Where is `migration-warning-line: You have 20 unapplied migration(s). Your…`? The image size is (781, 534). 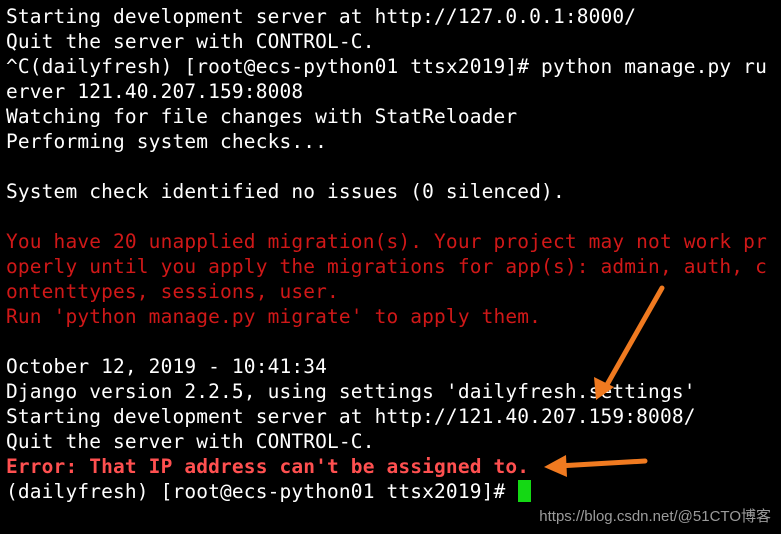
migration-warning-line: You have 20 unapplied migration(s). Your… is located at coordinates (386, 241).